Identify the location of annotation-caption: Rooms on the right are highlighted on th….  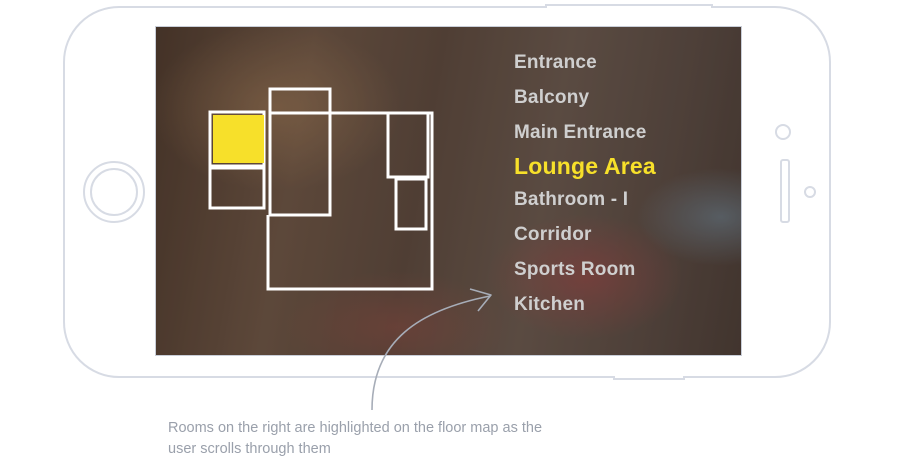
(355, 438).